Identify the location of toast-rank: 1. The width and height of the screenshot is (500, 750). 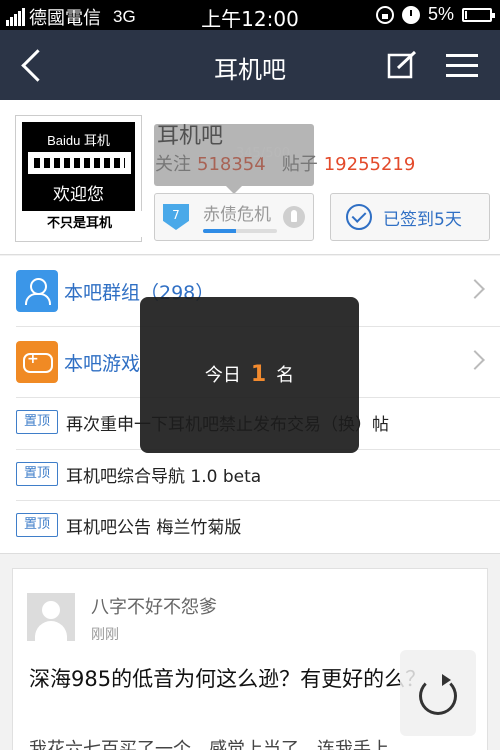
(258, 374).